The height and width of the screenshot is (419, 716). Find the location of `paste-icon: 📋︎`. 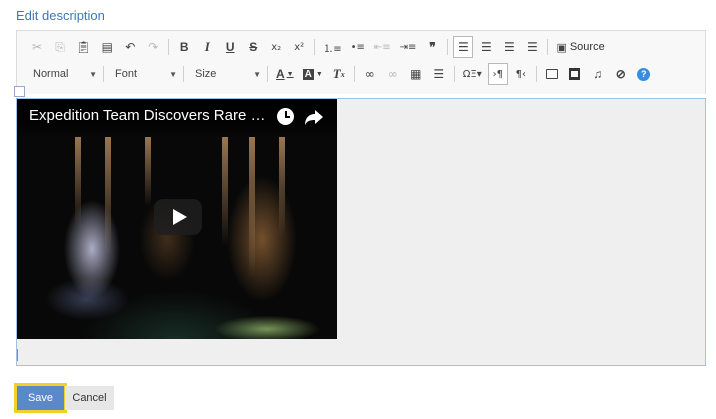

paste-icon: 📋︎ is located at coordinates (83, 47).